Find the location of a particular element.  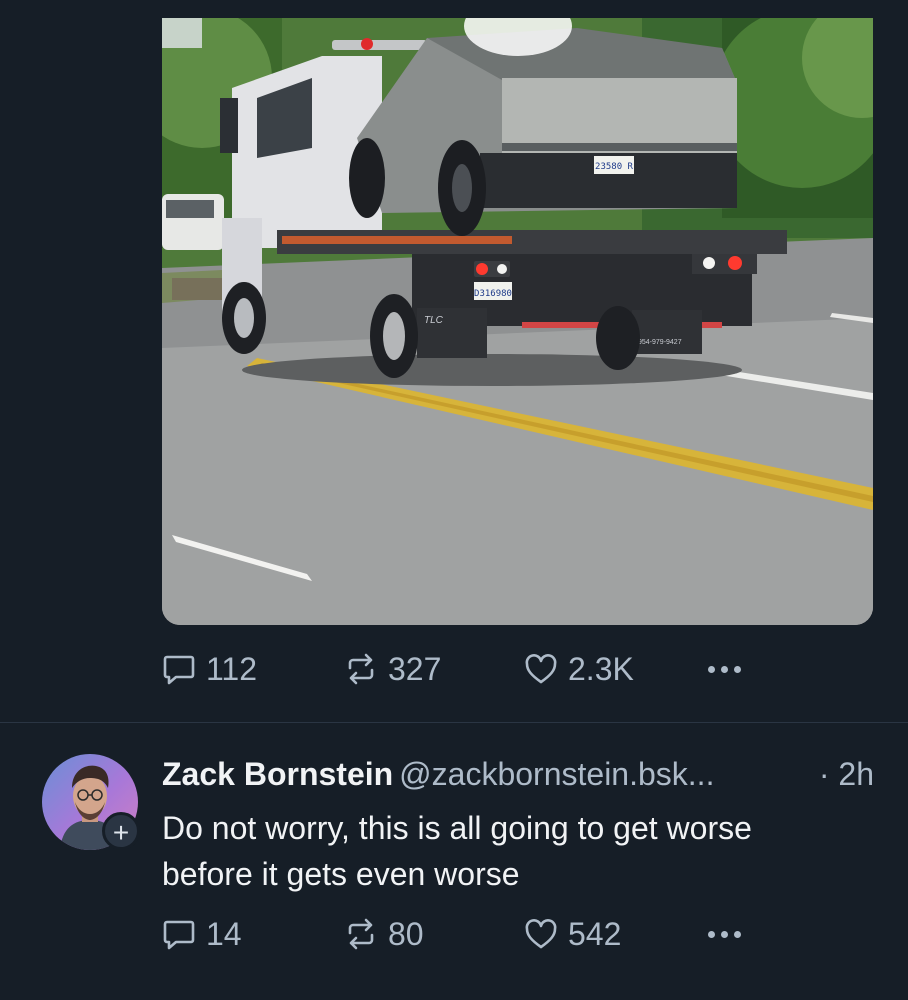

truck-phone: 954-979-9427 is located at coordinates (660, 342).